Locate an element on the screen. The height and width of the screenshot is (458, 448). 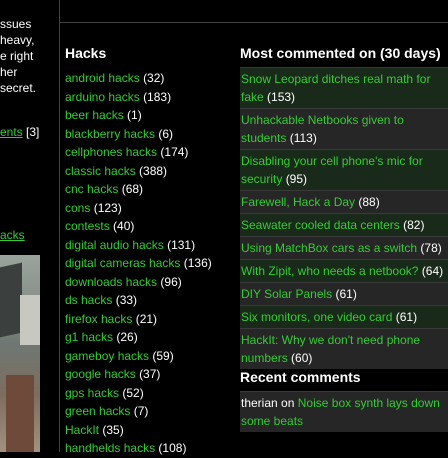
hacks-category-count: (33) is located at coordinates (126, 300).